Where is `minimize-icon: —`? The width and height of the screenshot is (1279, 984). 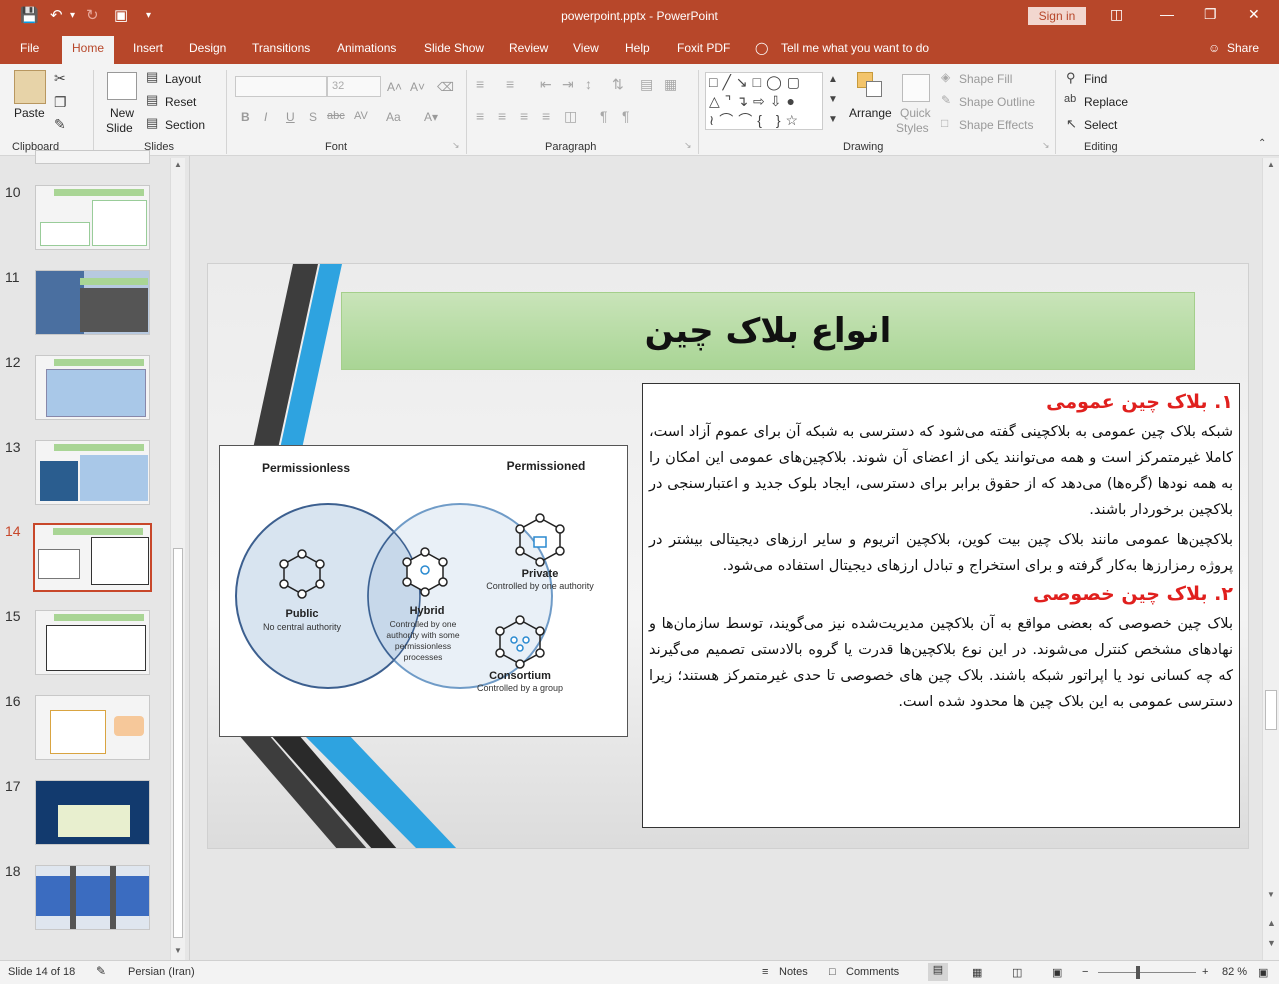 minimize-icon: — is located at coordinates (1167, 14).